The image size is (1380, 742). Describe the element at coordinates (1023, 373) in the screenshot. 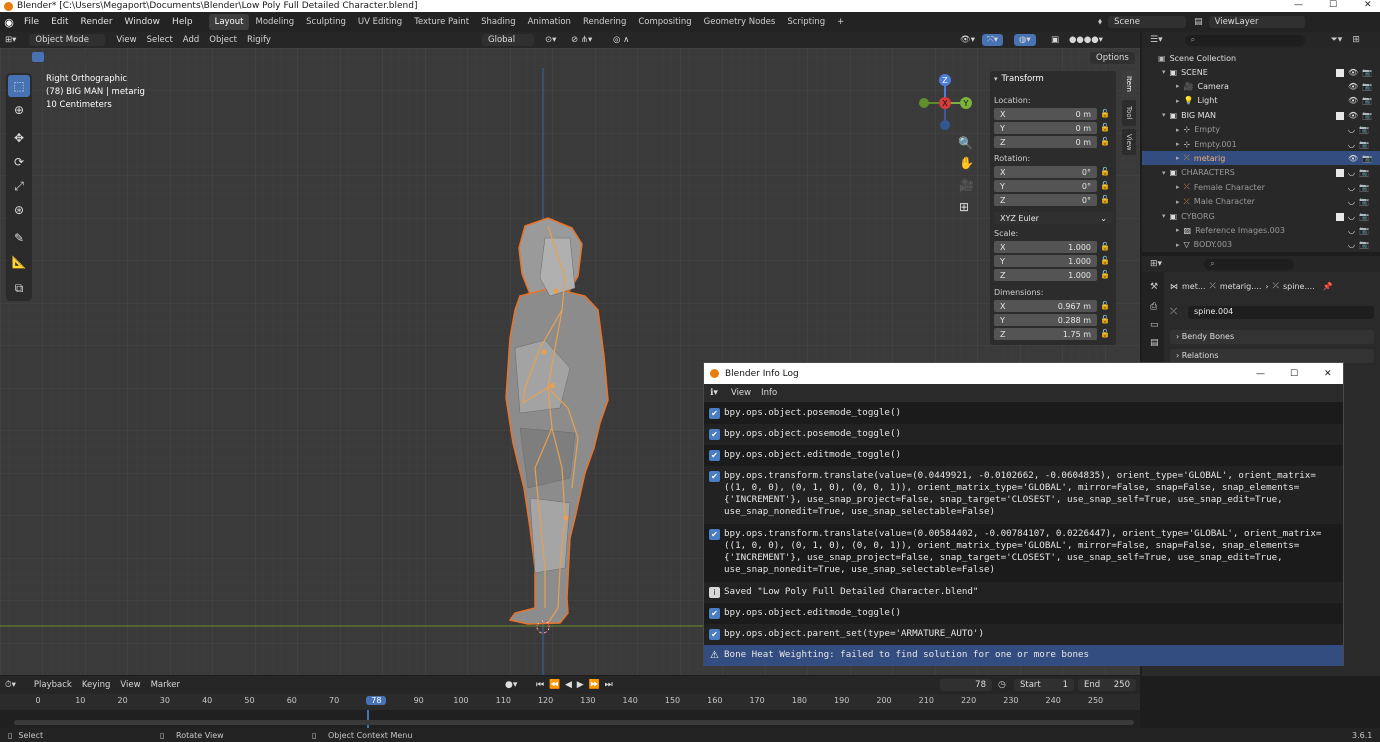

I see `info-log-title-bar: Blender Info Log — ☐ ✕` at that location.